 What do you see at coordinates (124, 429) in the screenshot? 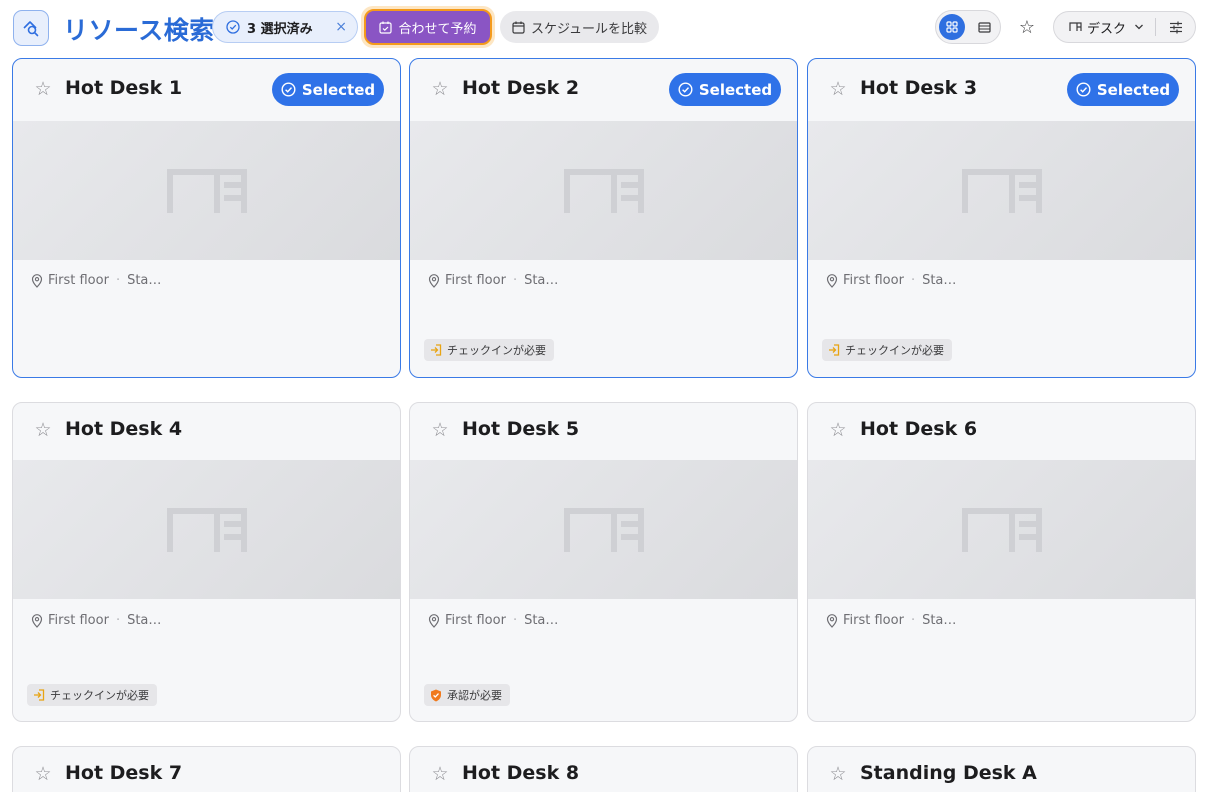
I see `resource-title: Hot Desk 4` at bounding box center [124, 429].